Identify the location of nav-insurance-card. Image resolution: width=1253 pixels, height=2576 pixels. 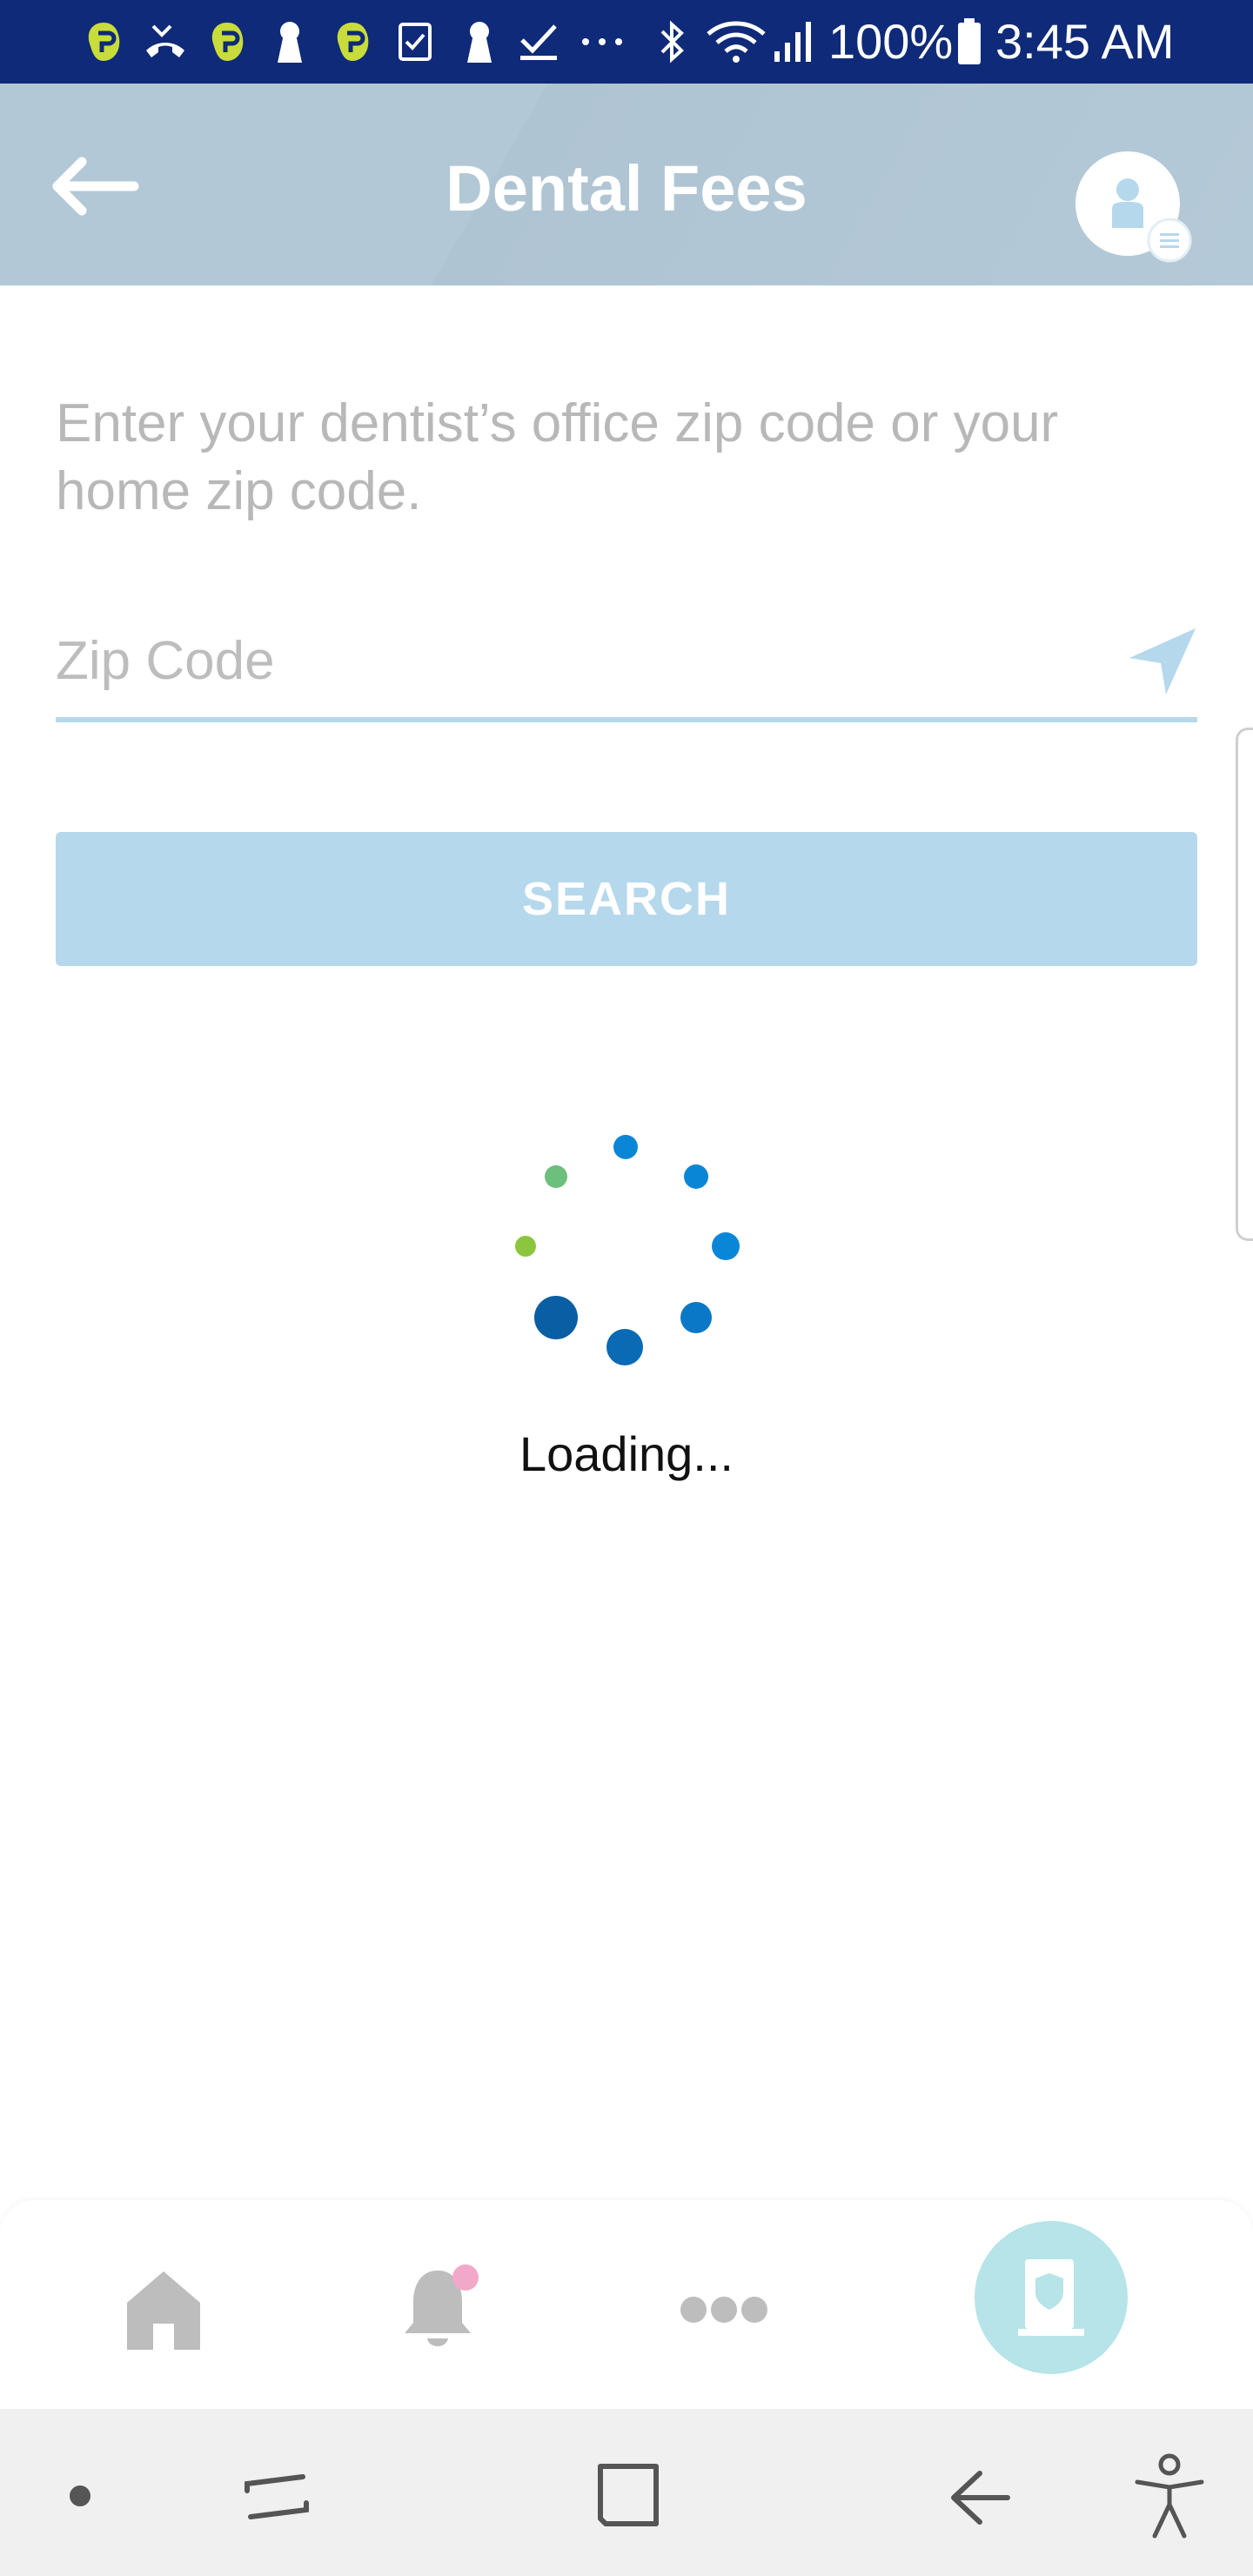
(1051, 2297).